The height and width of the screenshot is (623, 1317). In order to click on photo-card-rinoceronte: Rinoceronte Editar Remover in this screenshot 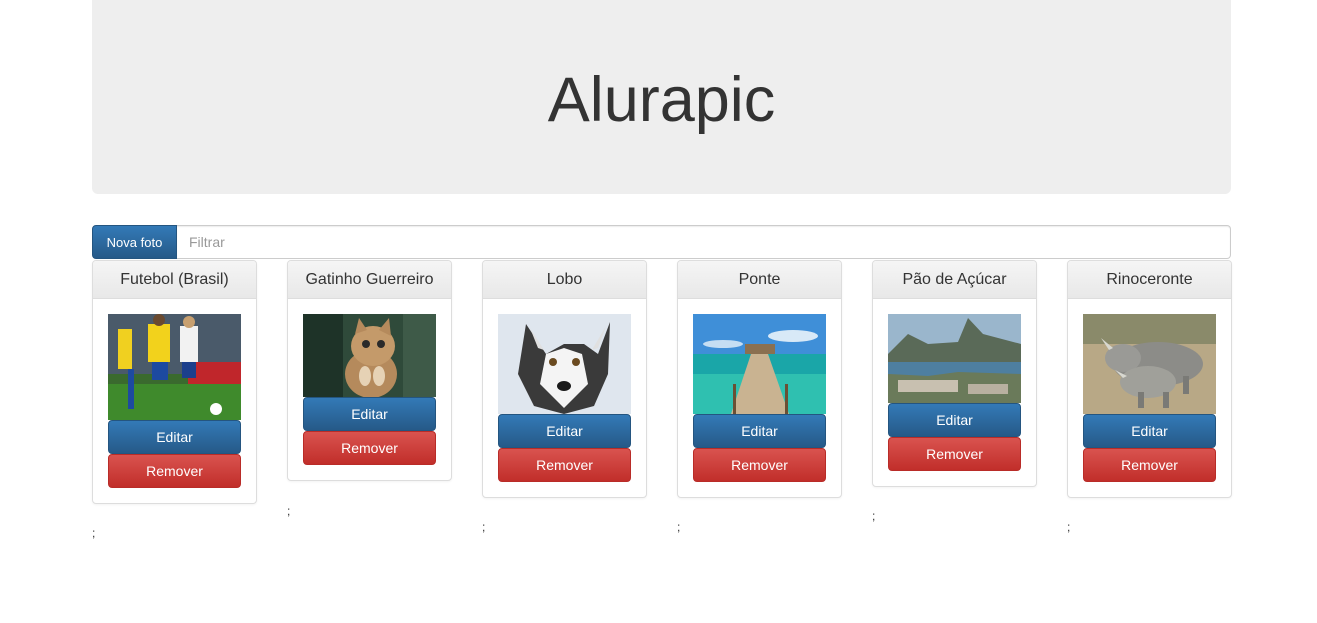, I will do `click(1149, 379)`.